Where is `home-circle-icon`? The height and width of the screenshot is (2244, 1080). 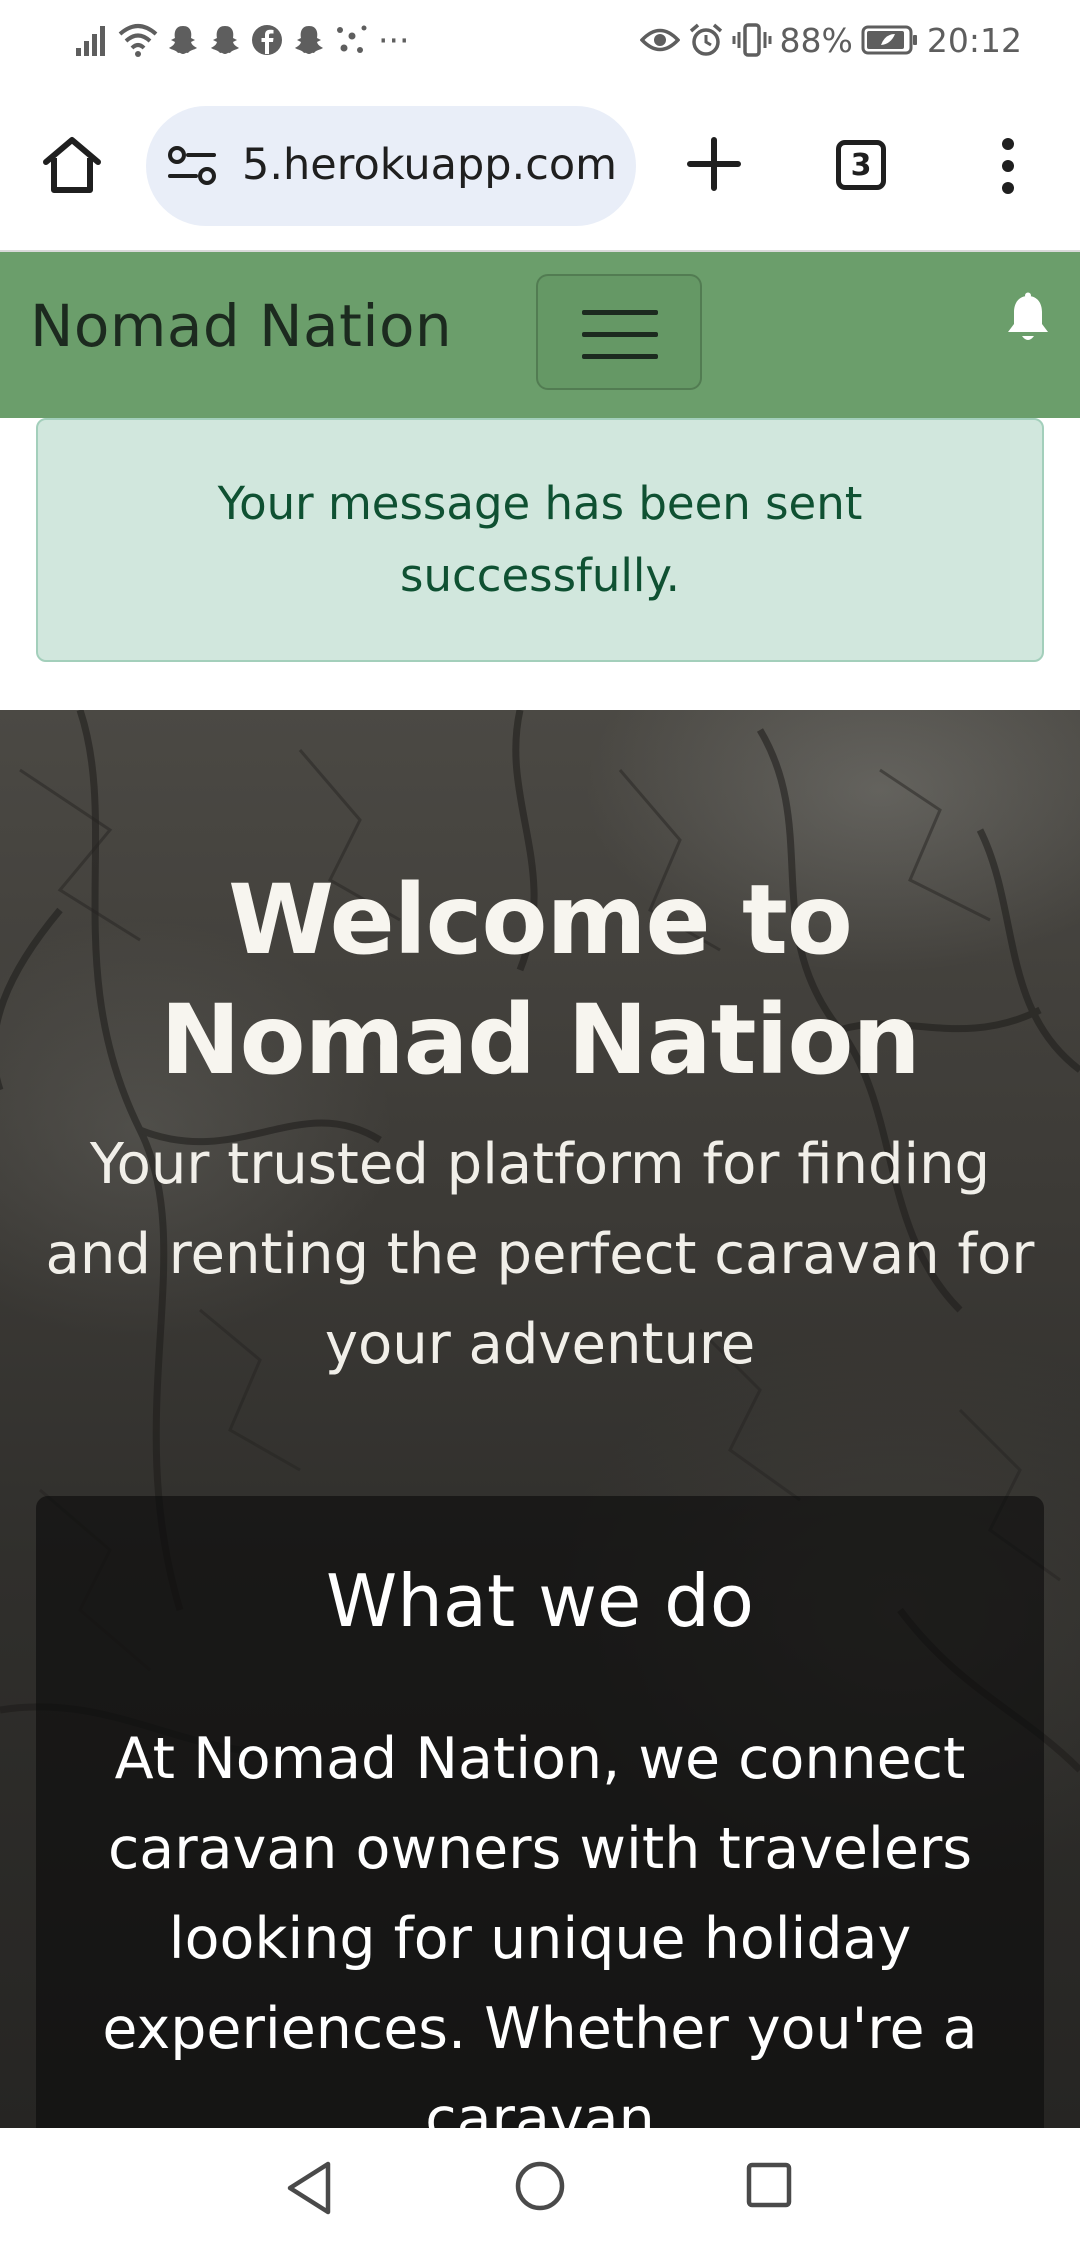
home-circle-icon is located at coordinates (540, 2186).